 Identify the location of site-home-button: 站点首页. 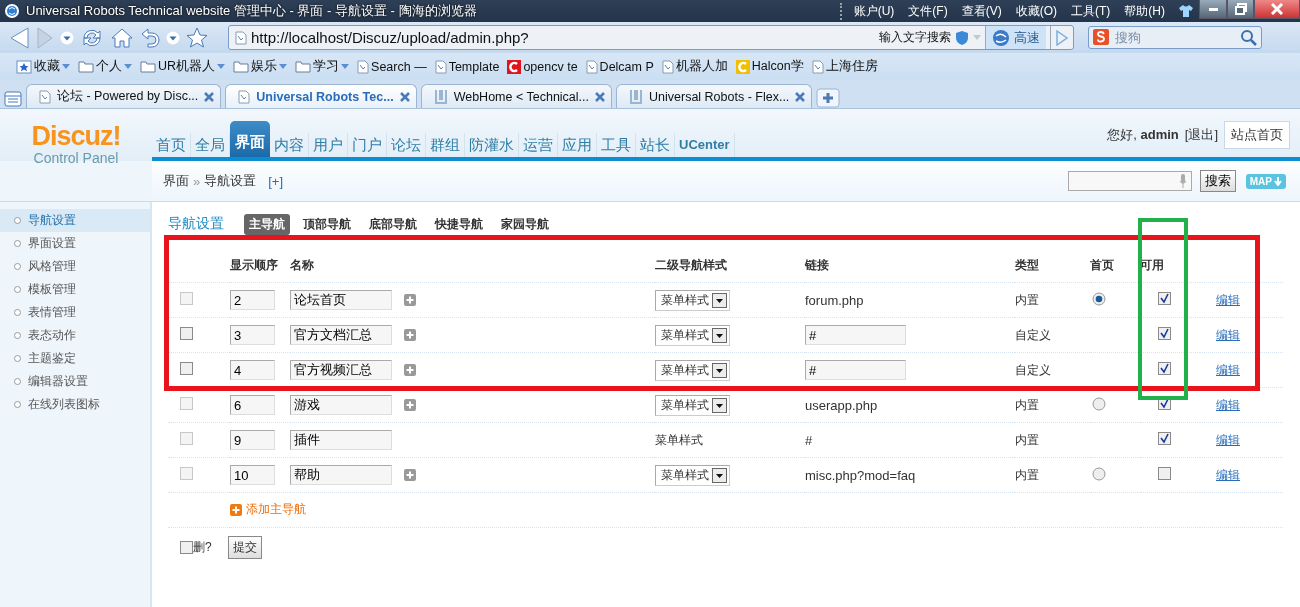
(1257, 135).